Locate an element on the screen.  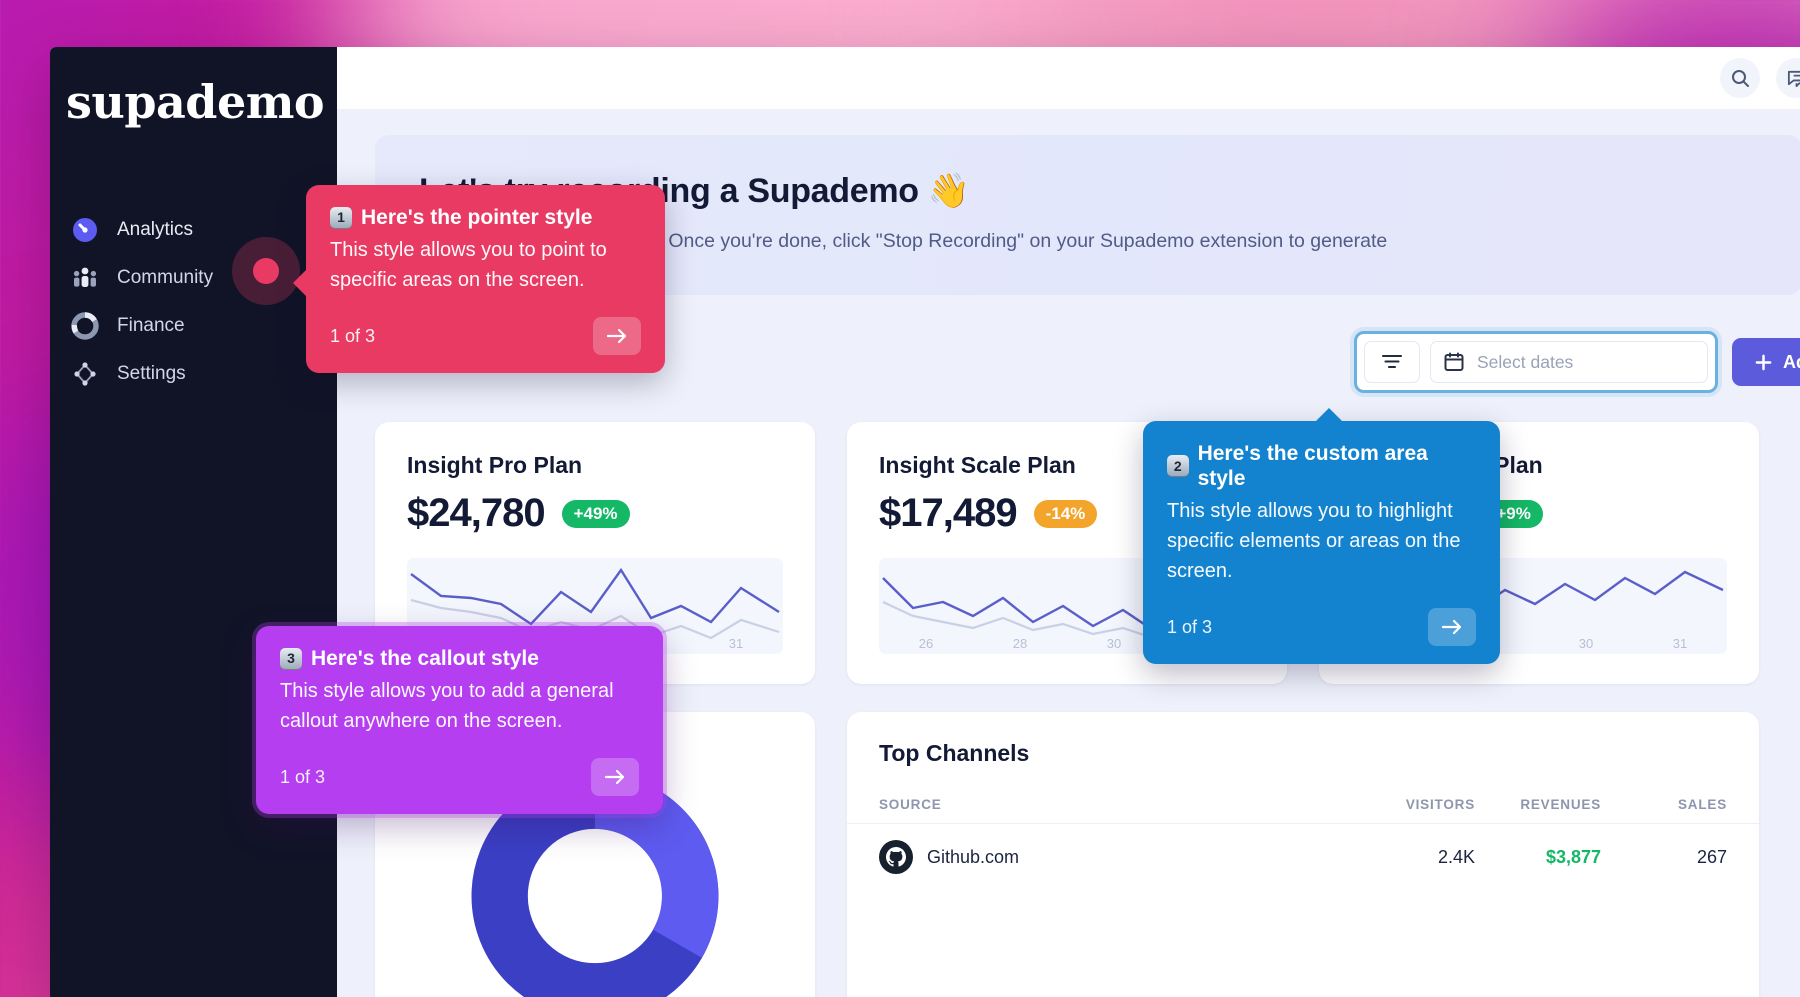
table-cell-sales: 267 is located at coordinates (1711, 856).